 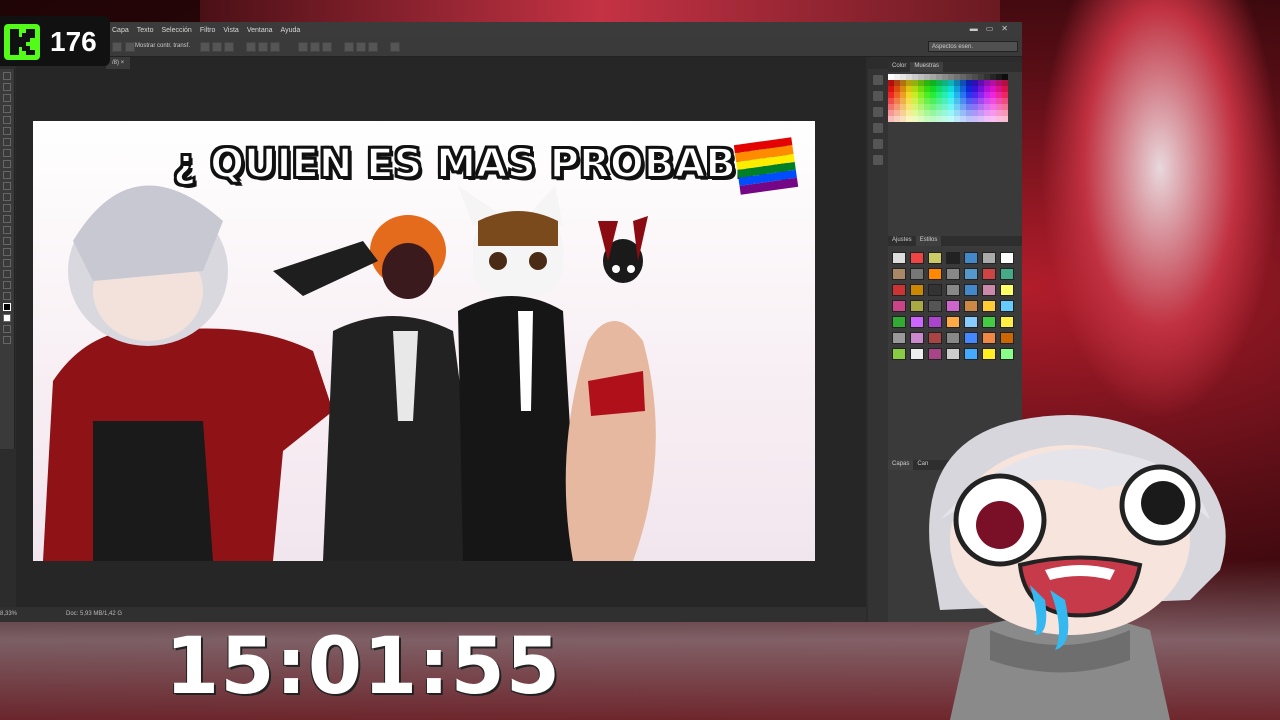 I want to click on character-icon, so click(x=878, y=160).